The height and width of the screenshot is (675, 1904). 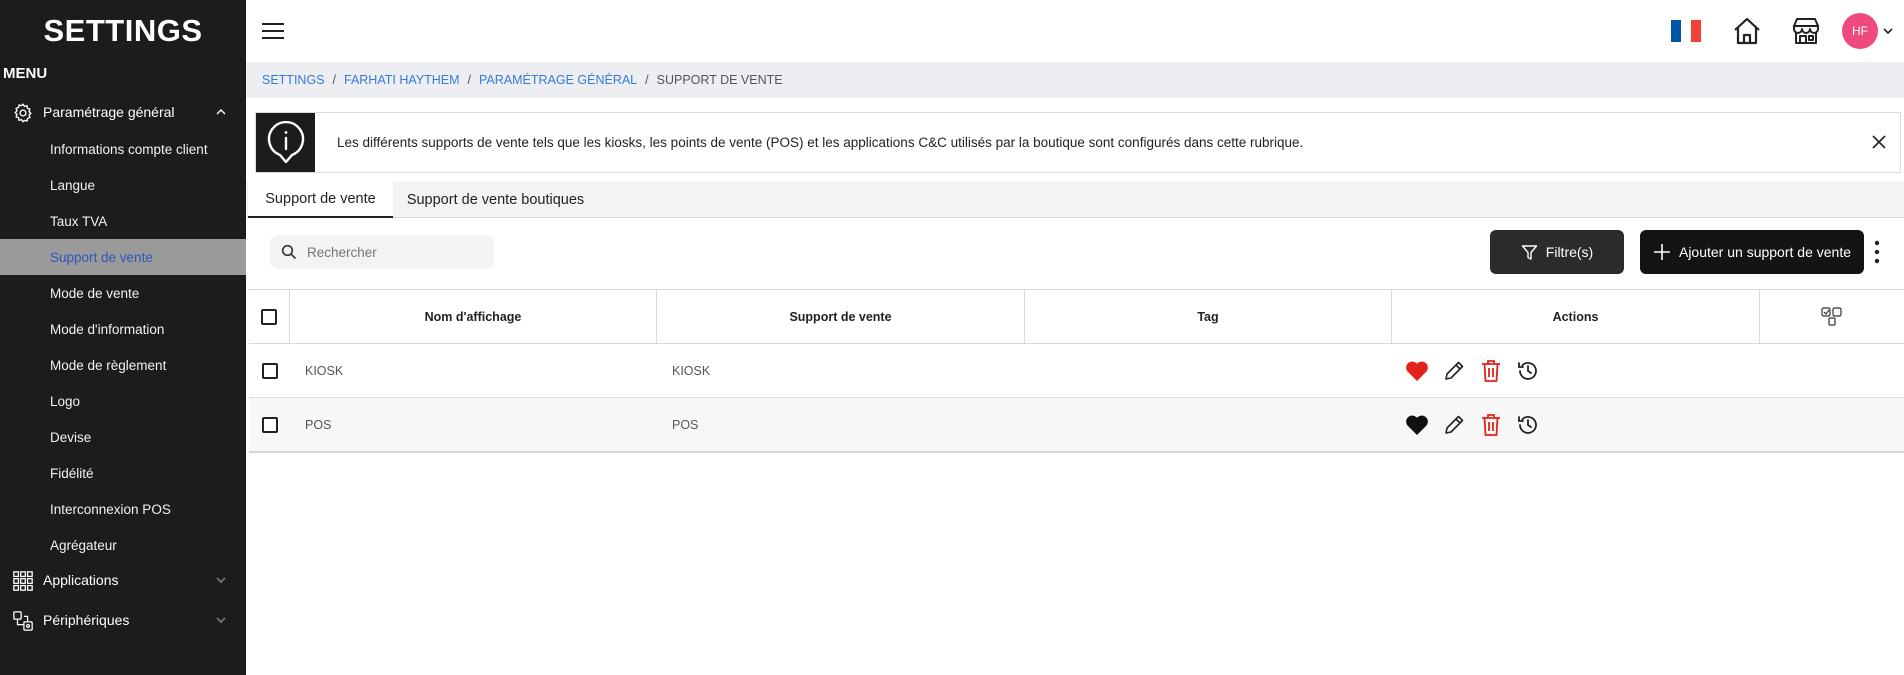 I want to click on menu-label: MENU, so click(x=25, y=73).